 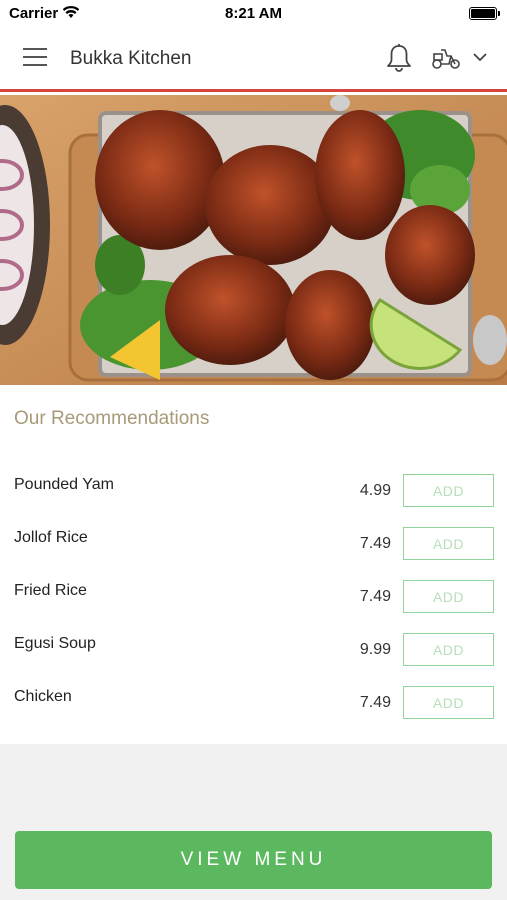 What do you see at coordinates (253, 59) in the screenshot?
I see `app-header: Bukka Kitchen` at bounding box center [253, 59].